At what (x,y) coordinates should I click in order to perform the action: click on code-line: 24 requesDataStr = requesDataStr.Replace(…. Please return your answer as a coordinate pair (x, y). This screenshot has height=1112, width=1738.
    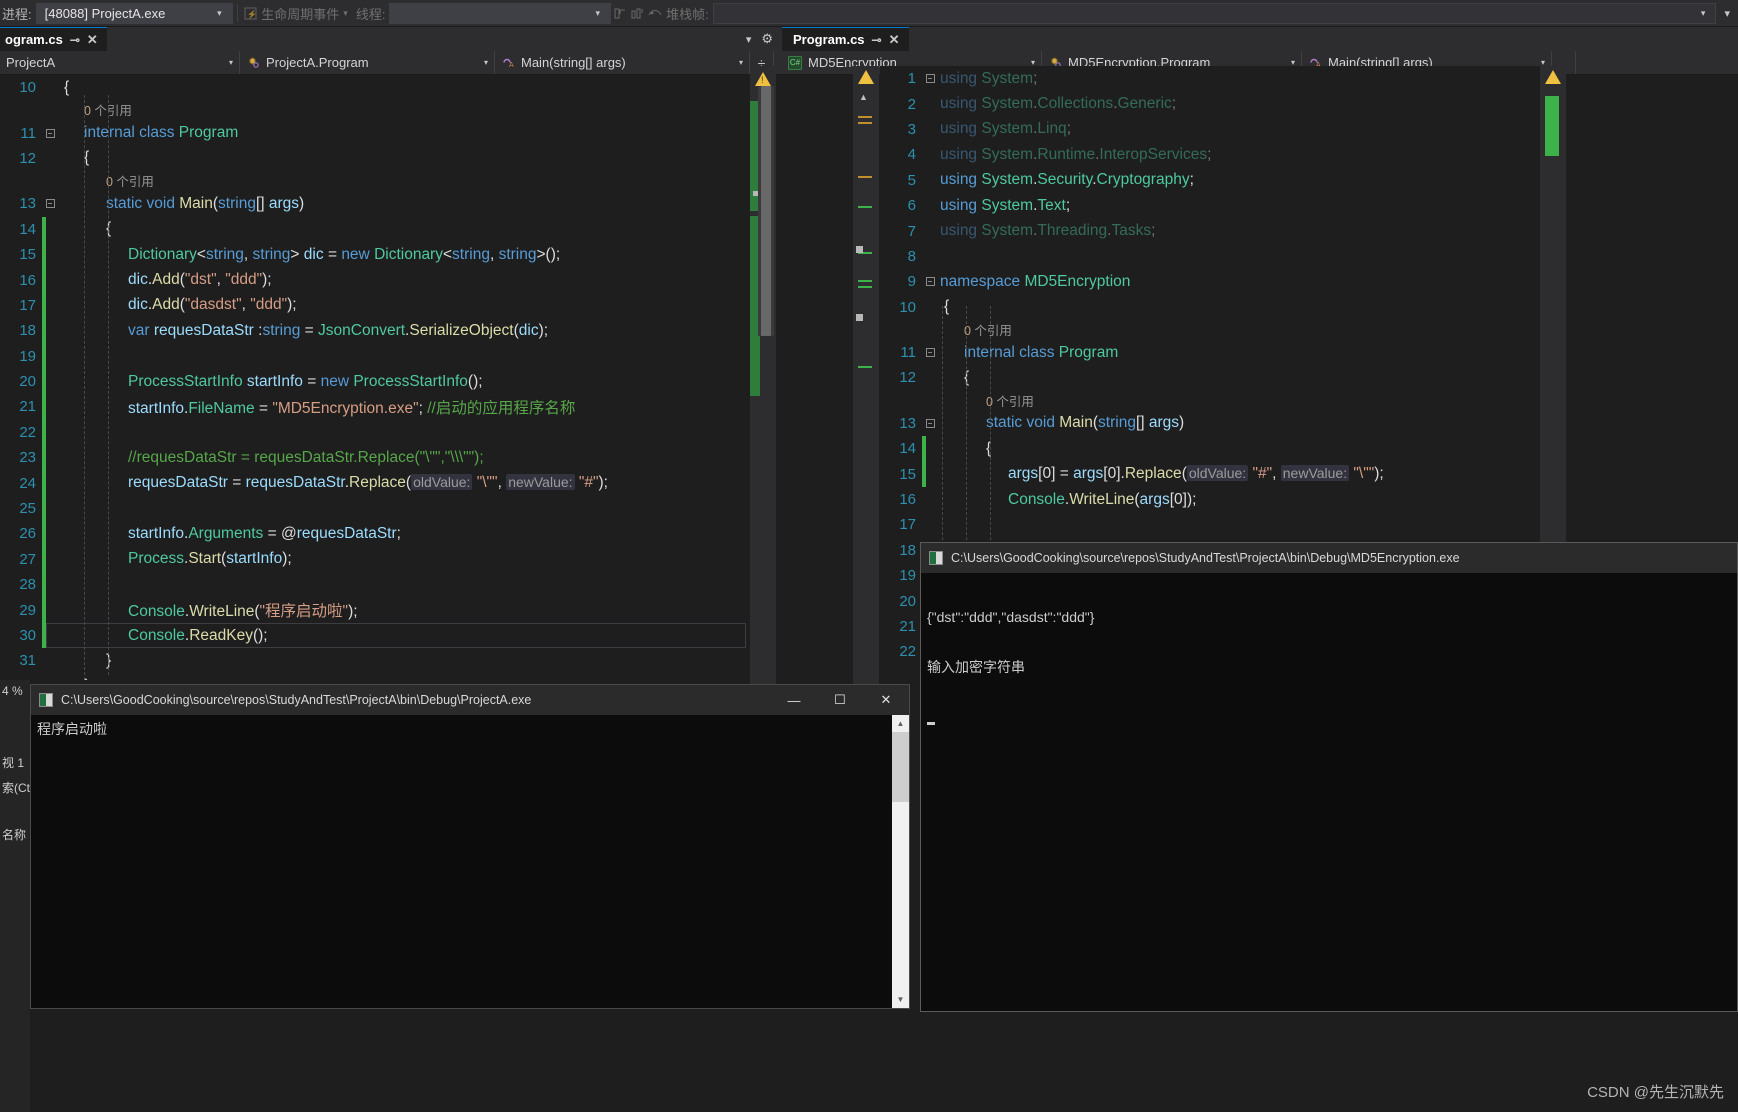
    Looking at the image, I should click on (375, 483).